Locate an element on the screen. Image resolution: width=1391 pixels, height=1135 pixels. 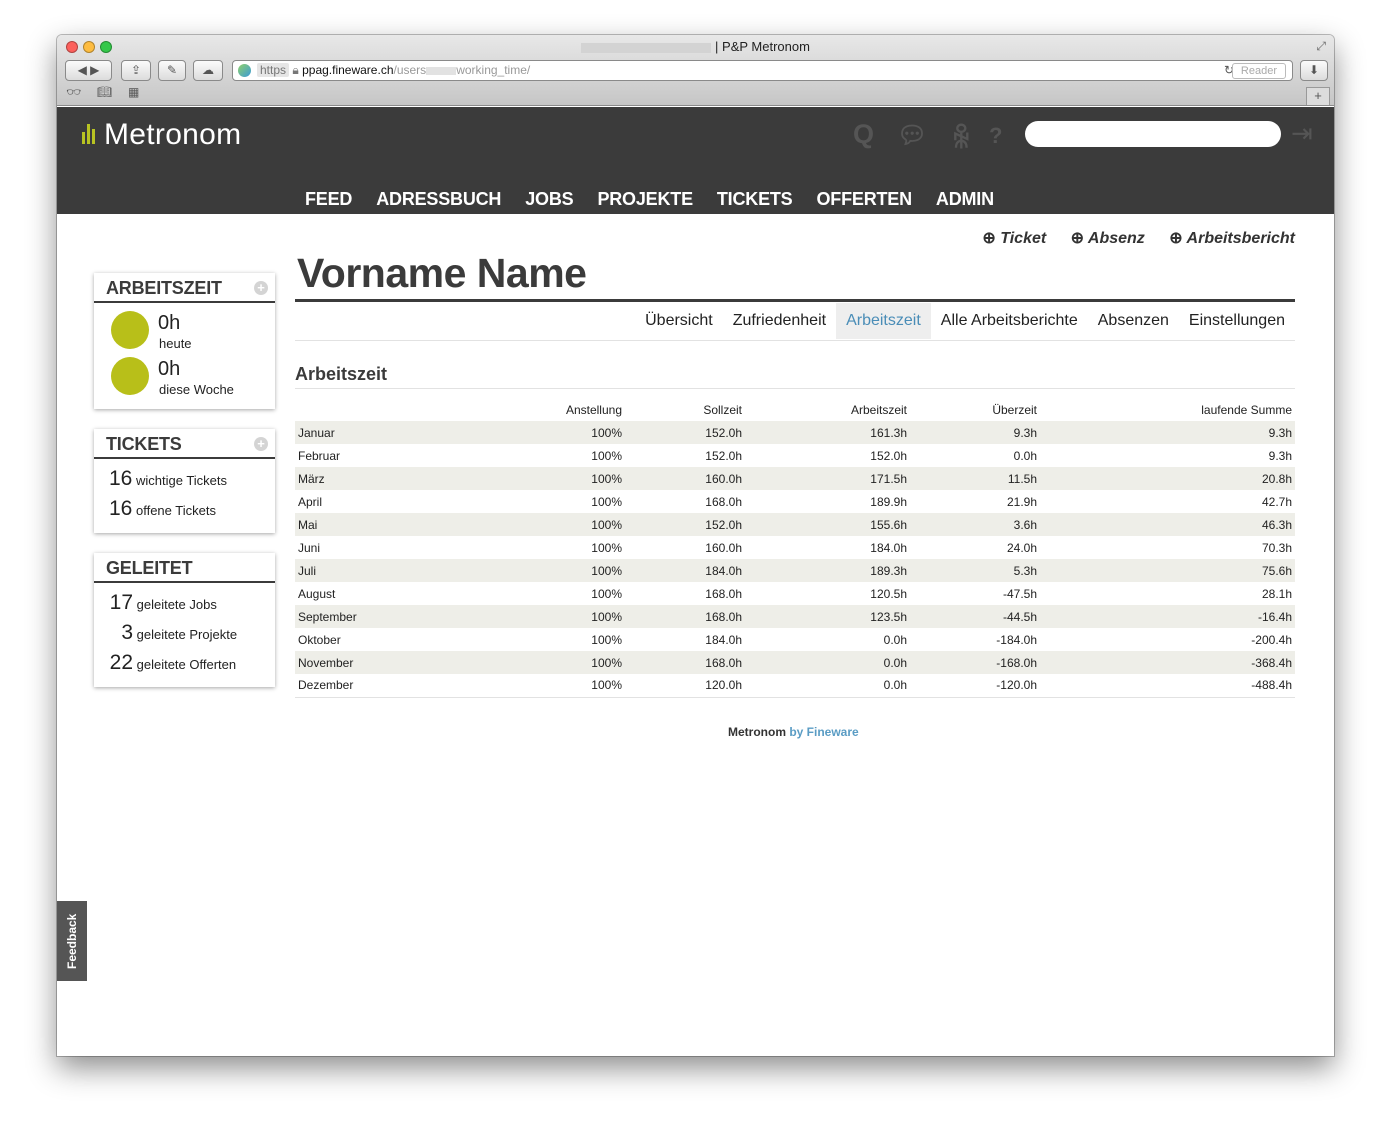
cell-laufende-summe: 28.1h is located at coordinates (1276, 593).